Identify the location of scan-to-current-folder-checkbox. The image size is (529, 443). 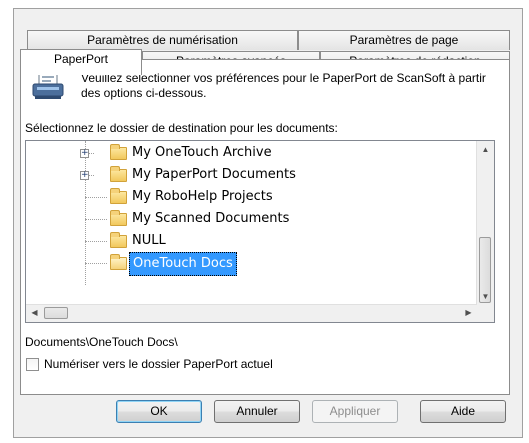
(32, 365).